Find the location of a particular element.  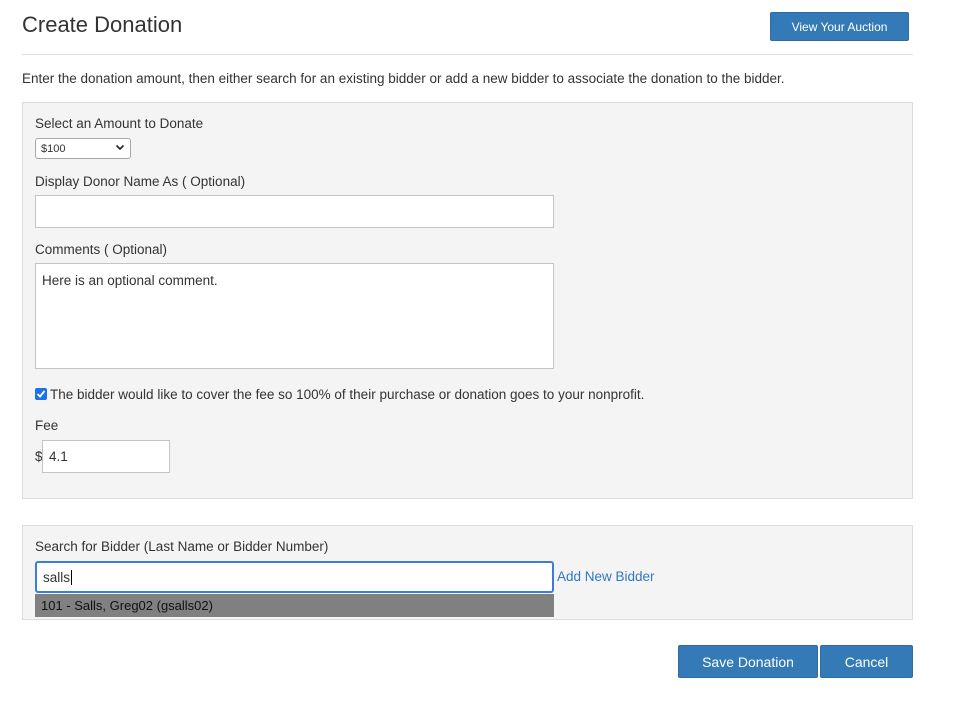

chevron-down-icon is located at coordinates (120, 148).